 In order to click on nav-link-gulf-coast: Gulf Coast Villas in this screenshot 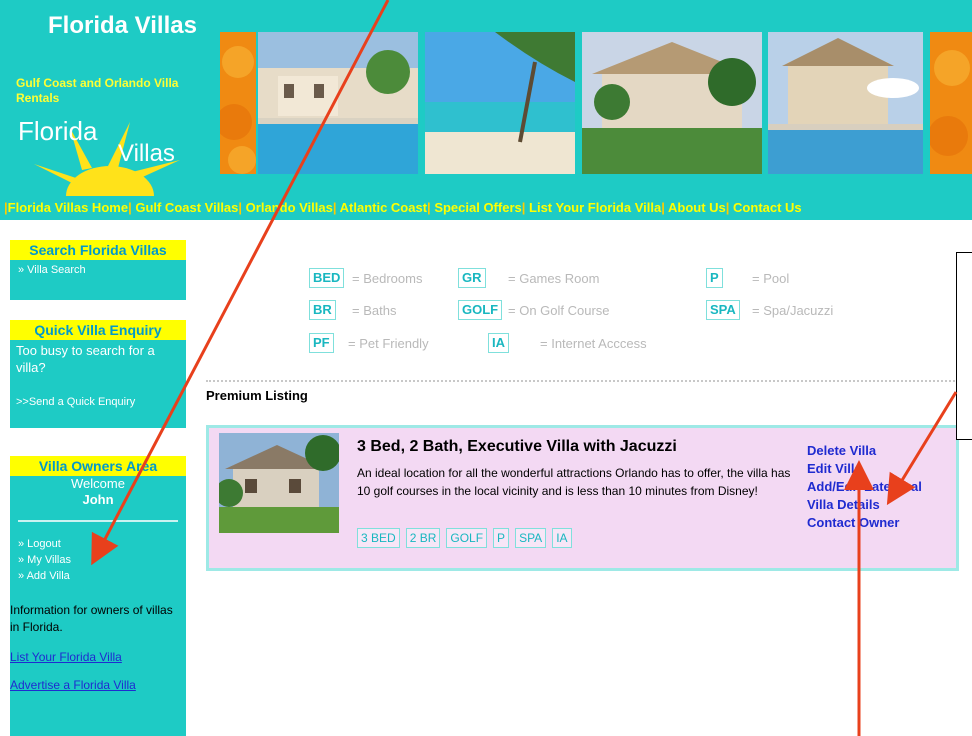, I will do `click(186, 207)`.